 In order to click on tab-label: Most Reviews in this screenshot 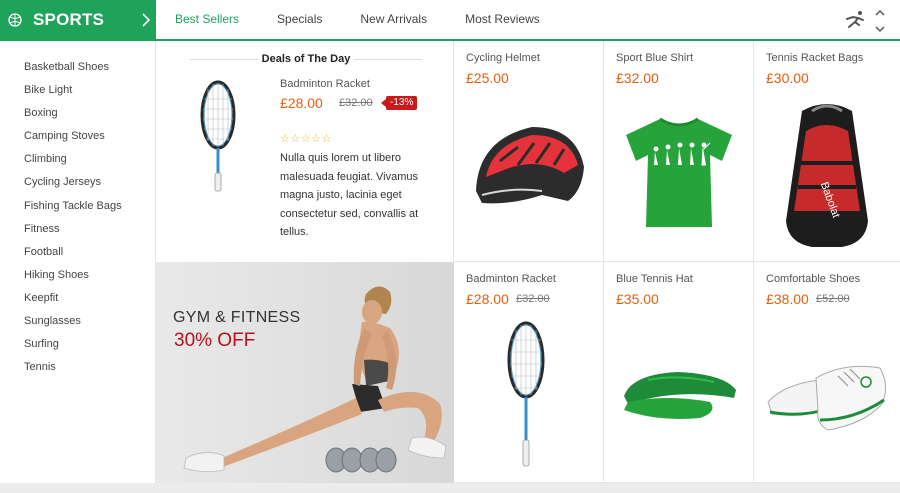, I will do `click(502, 19)`.